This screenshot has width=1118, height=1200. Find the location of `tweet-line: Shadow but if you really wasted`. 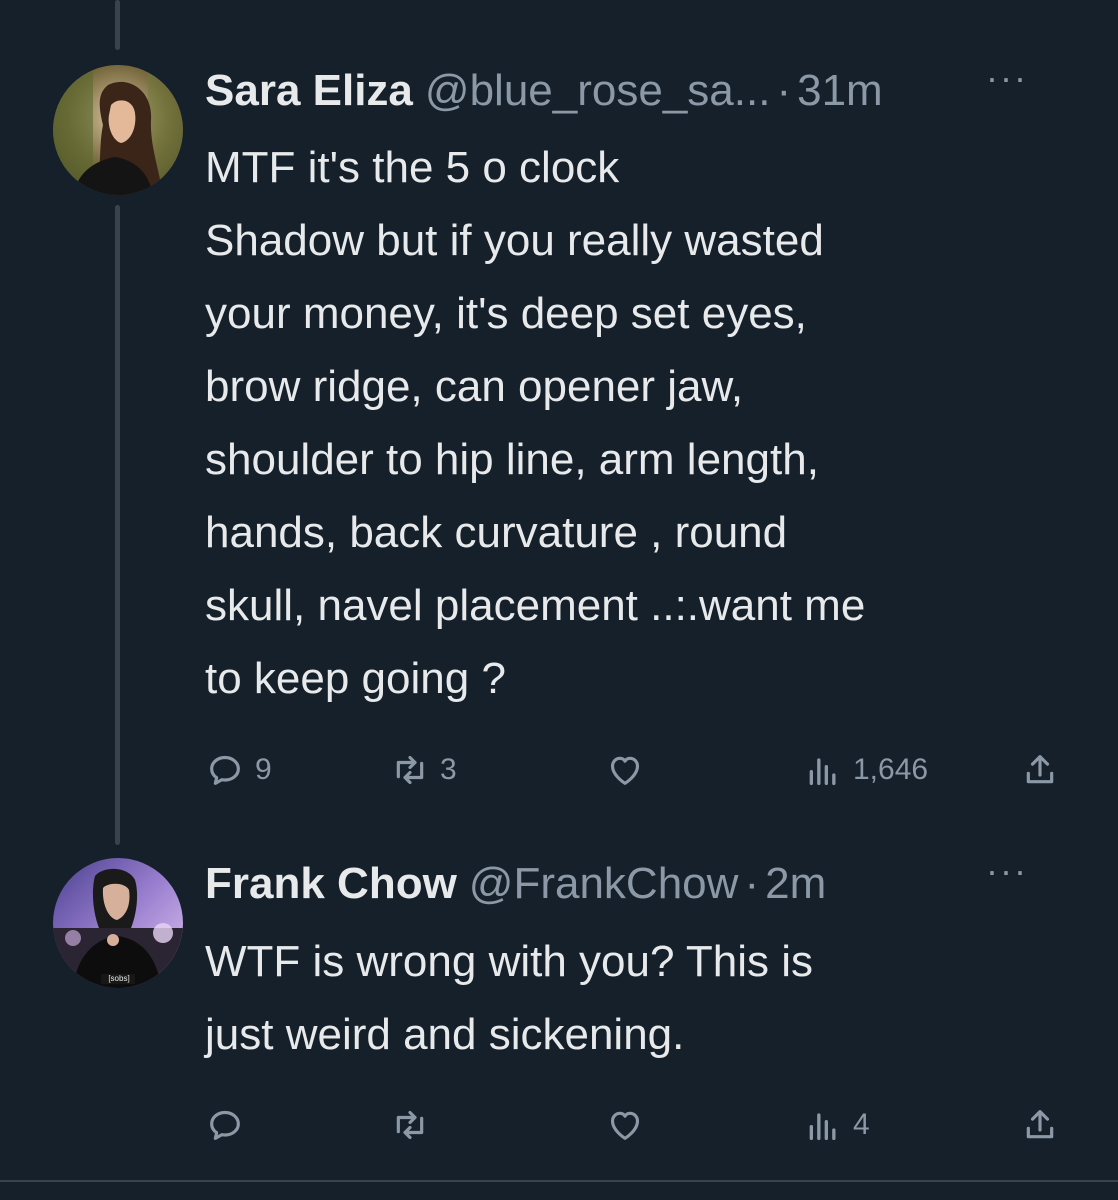

tweet-line: Shadow but if you really wasted is located at coordinates (514, 240).